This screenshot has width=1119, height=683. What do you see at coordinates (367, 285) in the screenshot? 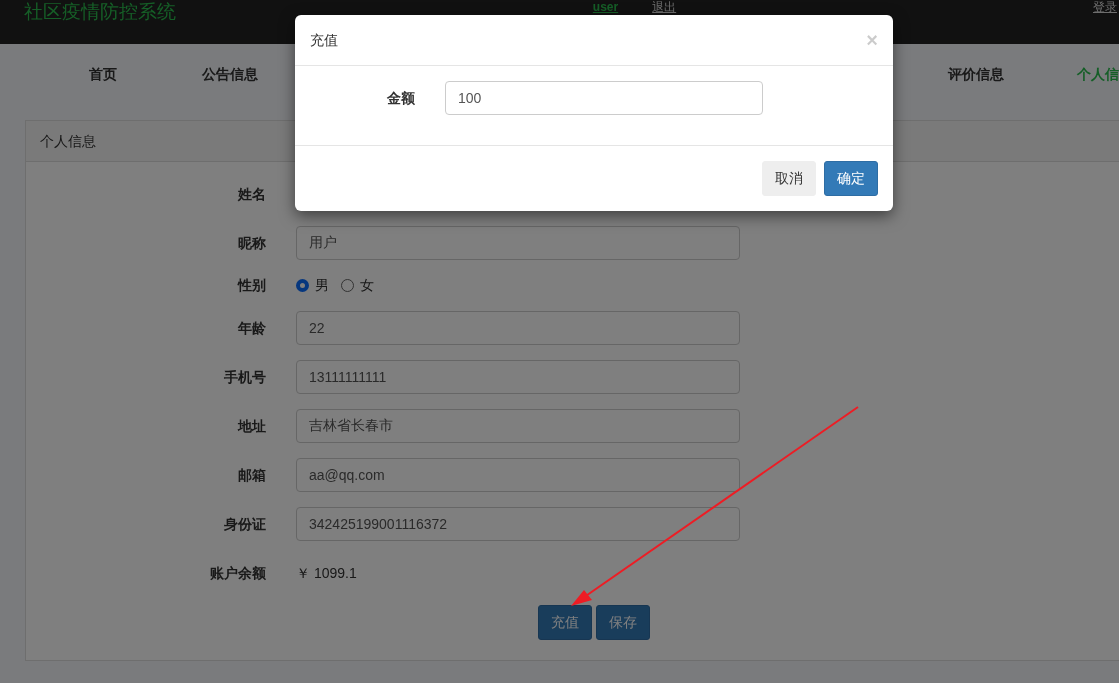
I see `radio-label: 女` at bounding box center [367, 285].